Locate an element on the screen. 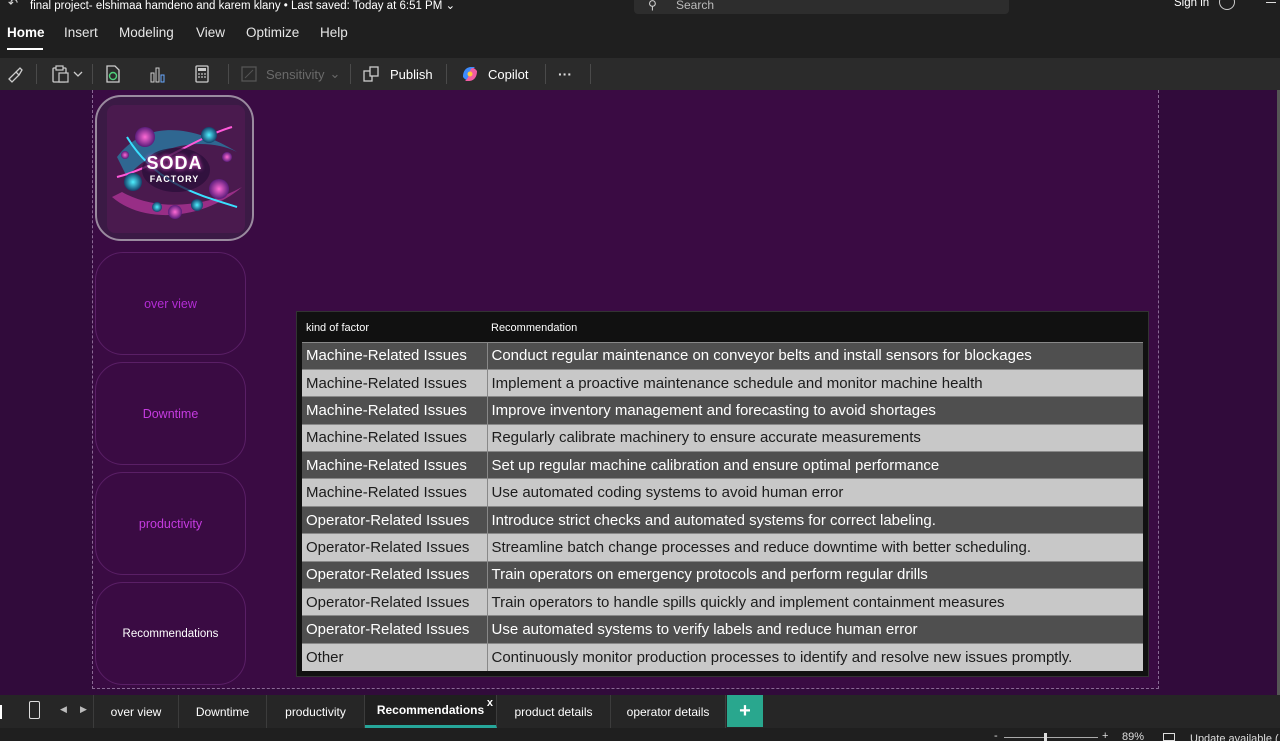 Image resolution: width=1280 pixels, height=741 pixels. zoom-slider-track is located at coordinates (1051, 737).